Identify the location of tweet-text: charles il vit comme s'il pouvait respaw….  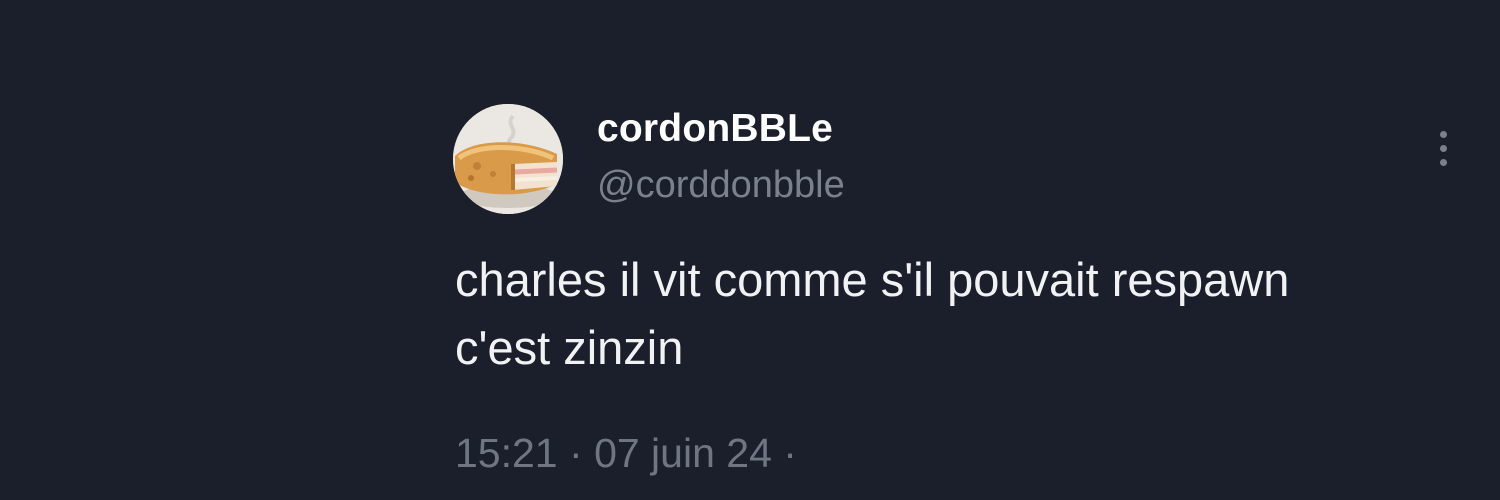
(872, 313).